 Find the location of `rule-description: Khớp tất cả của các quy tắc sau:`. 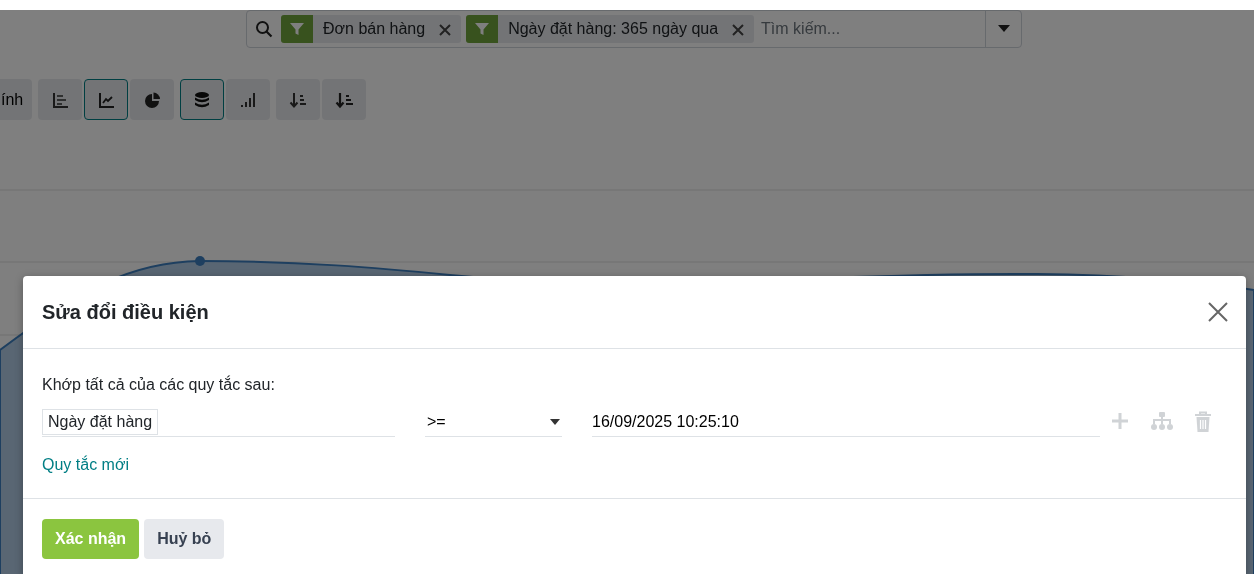

rule-description: Khớp tất cả của các quy tắc sau: is located at coordinates (159, 384).